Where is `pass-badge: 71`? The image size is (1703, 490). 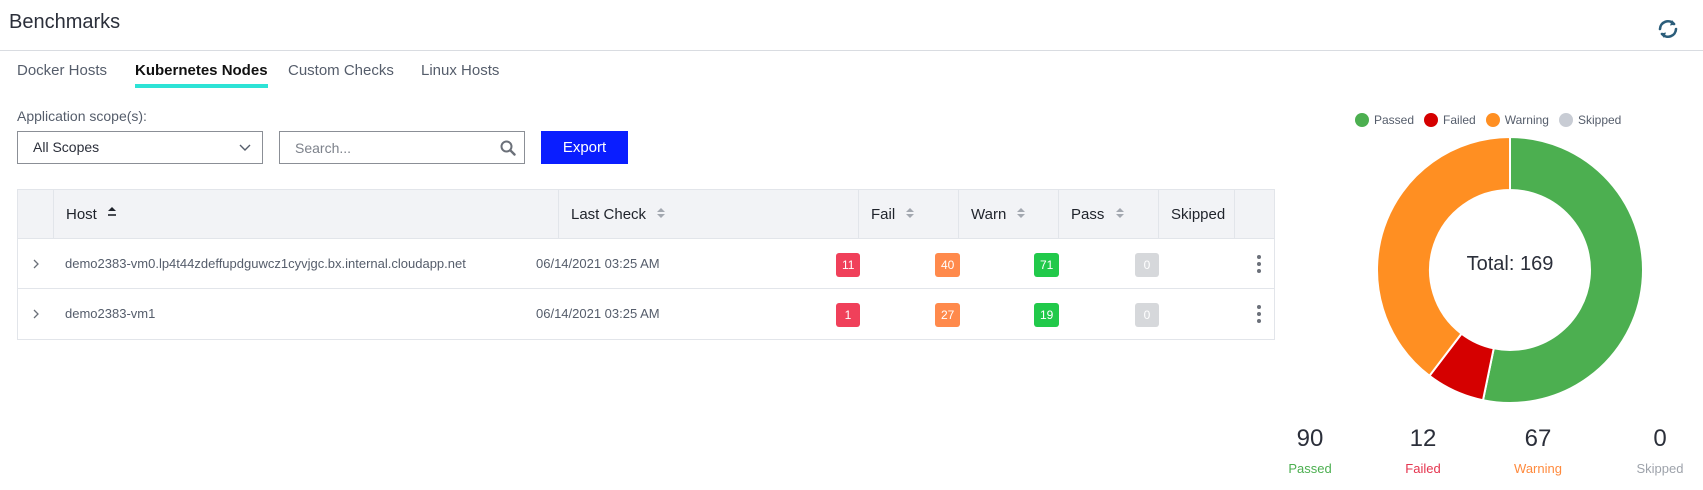 pass-badge: 71 is located at coordinates (1047, 265).